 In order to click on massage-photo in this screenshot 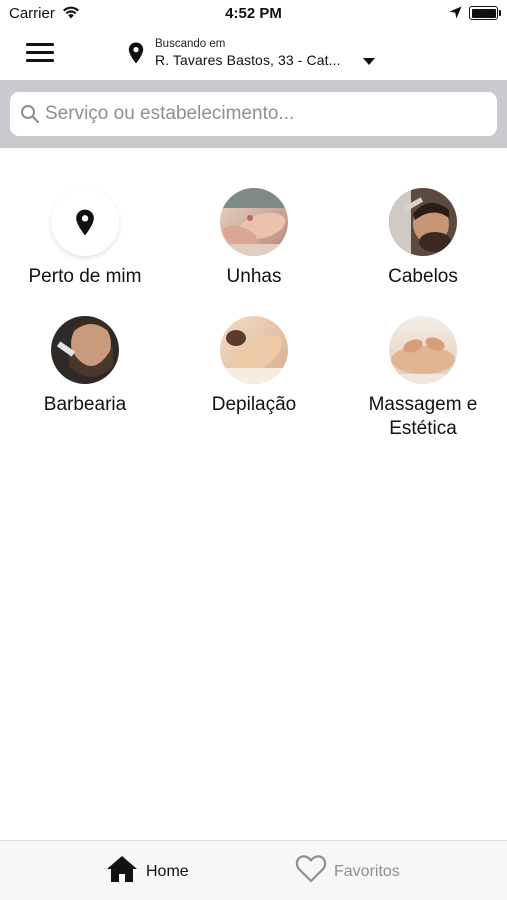, I will do `click(423, 350)`.